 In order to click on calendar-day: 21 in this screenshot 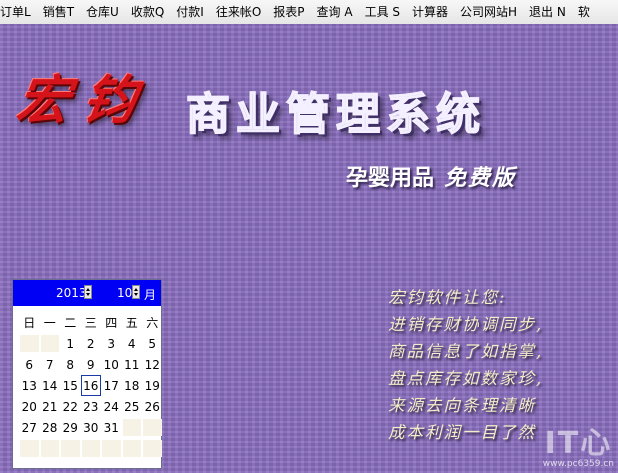, I will do `click(50, 406)`.